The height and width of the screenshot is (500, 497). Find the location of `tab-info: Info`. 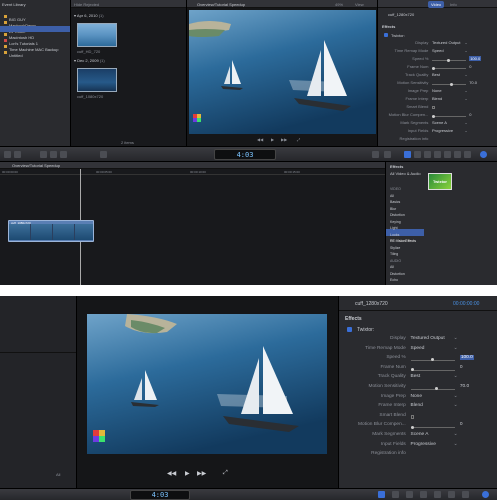

tab-info: Info is located at coordinates (453, 4).